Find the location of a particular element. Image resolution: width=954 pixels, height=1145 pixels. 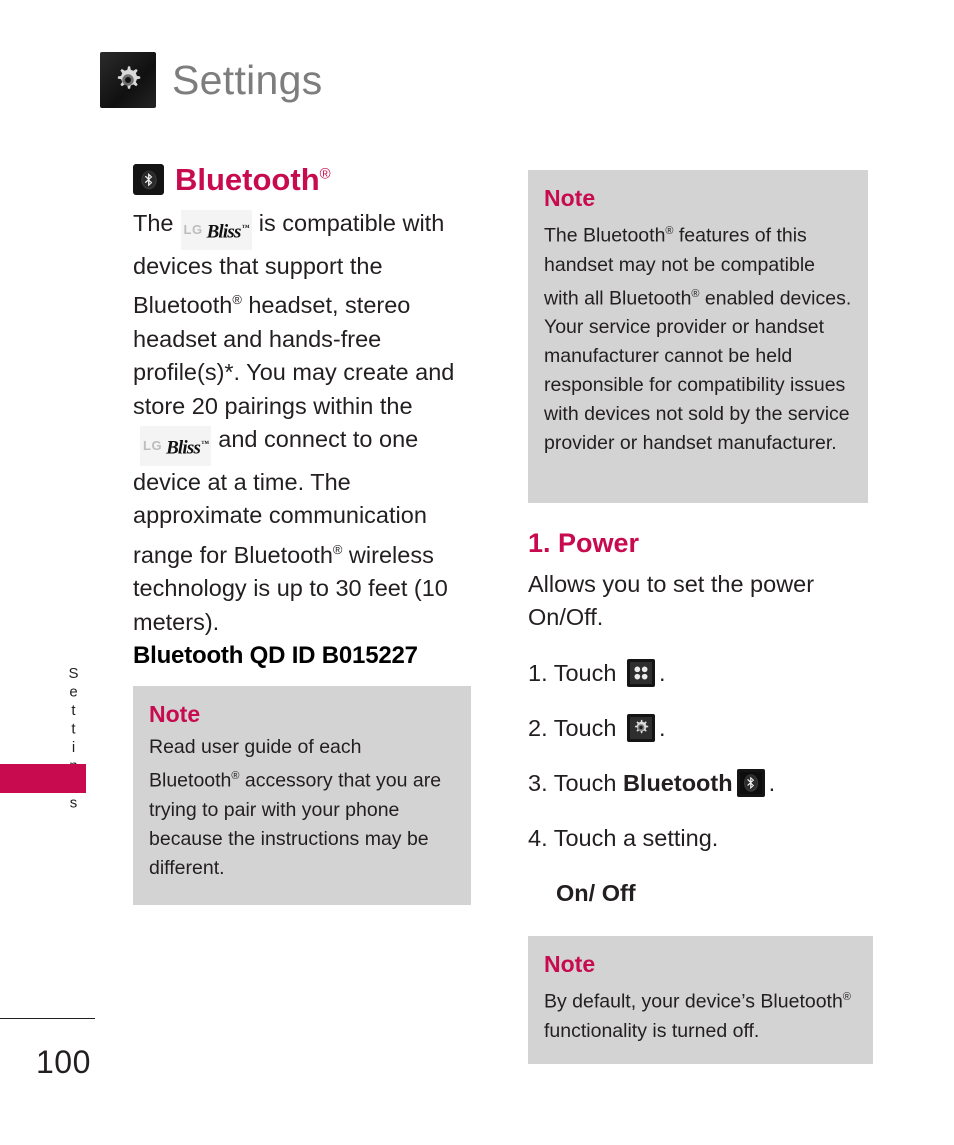

step-target-bluetooth: Bluetooth is located at coordinates (677, 782).